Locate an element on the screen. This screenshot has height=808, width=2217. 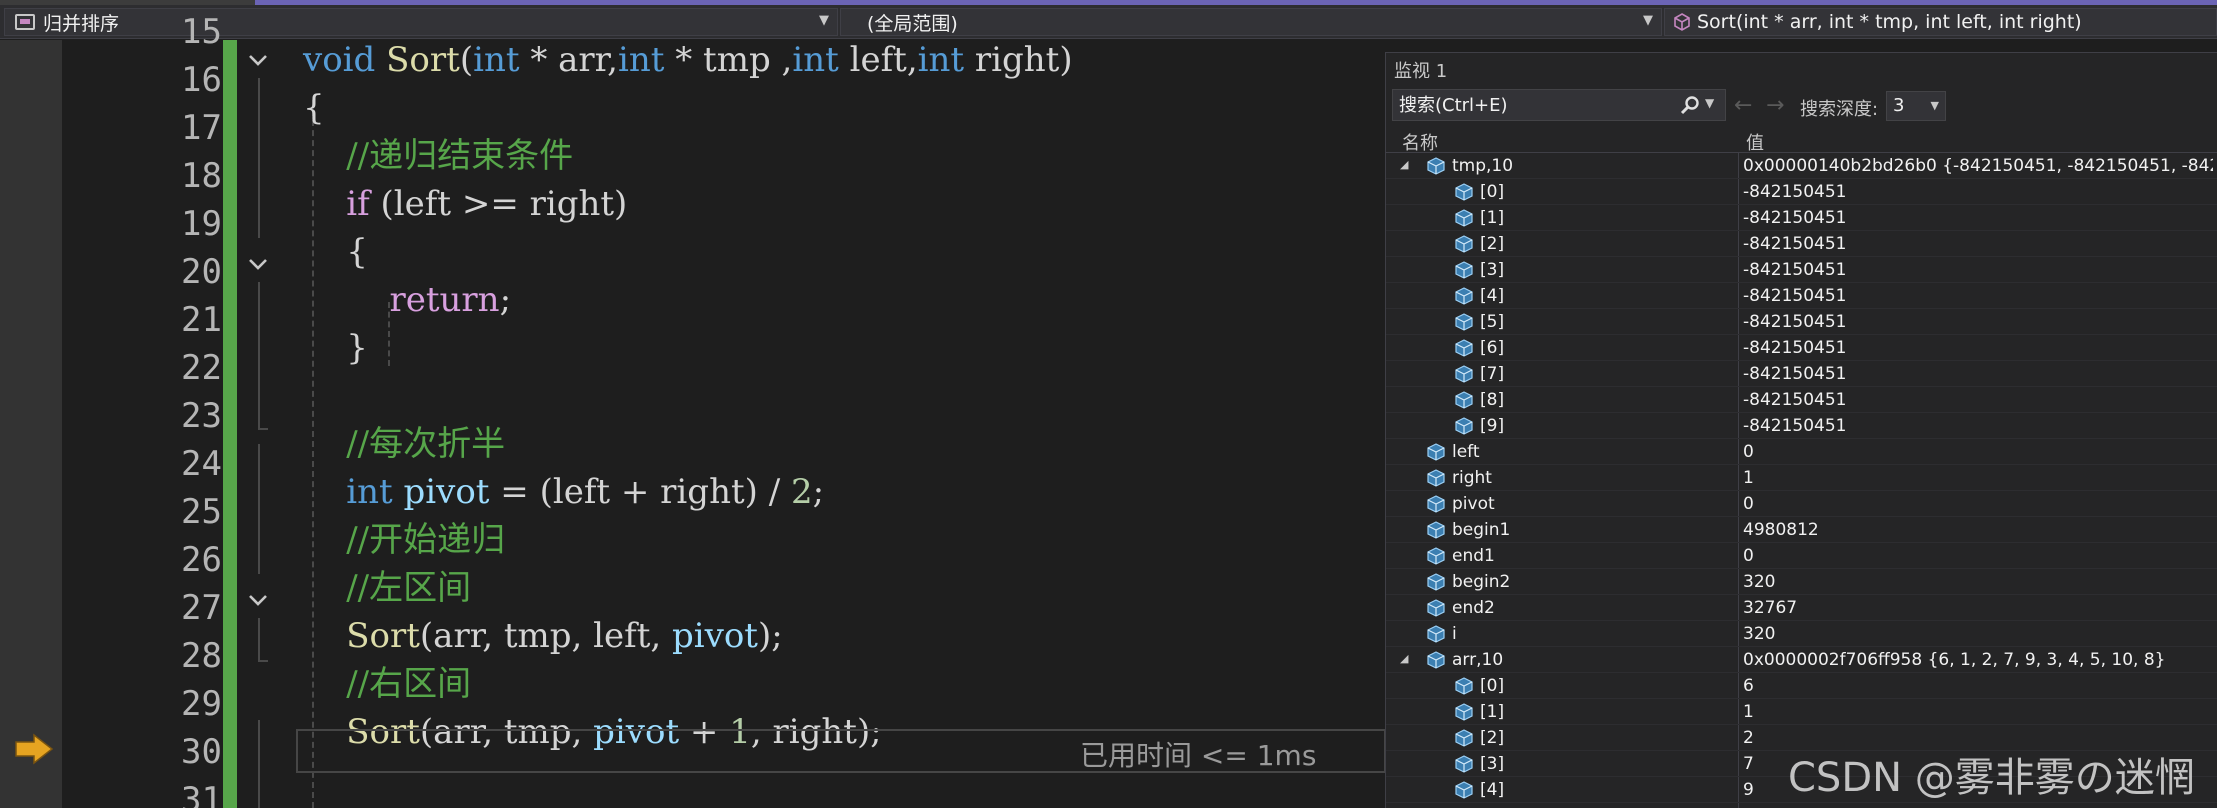
watch-row-name: [6] is located at coordinates (1492, 348).